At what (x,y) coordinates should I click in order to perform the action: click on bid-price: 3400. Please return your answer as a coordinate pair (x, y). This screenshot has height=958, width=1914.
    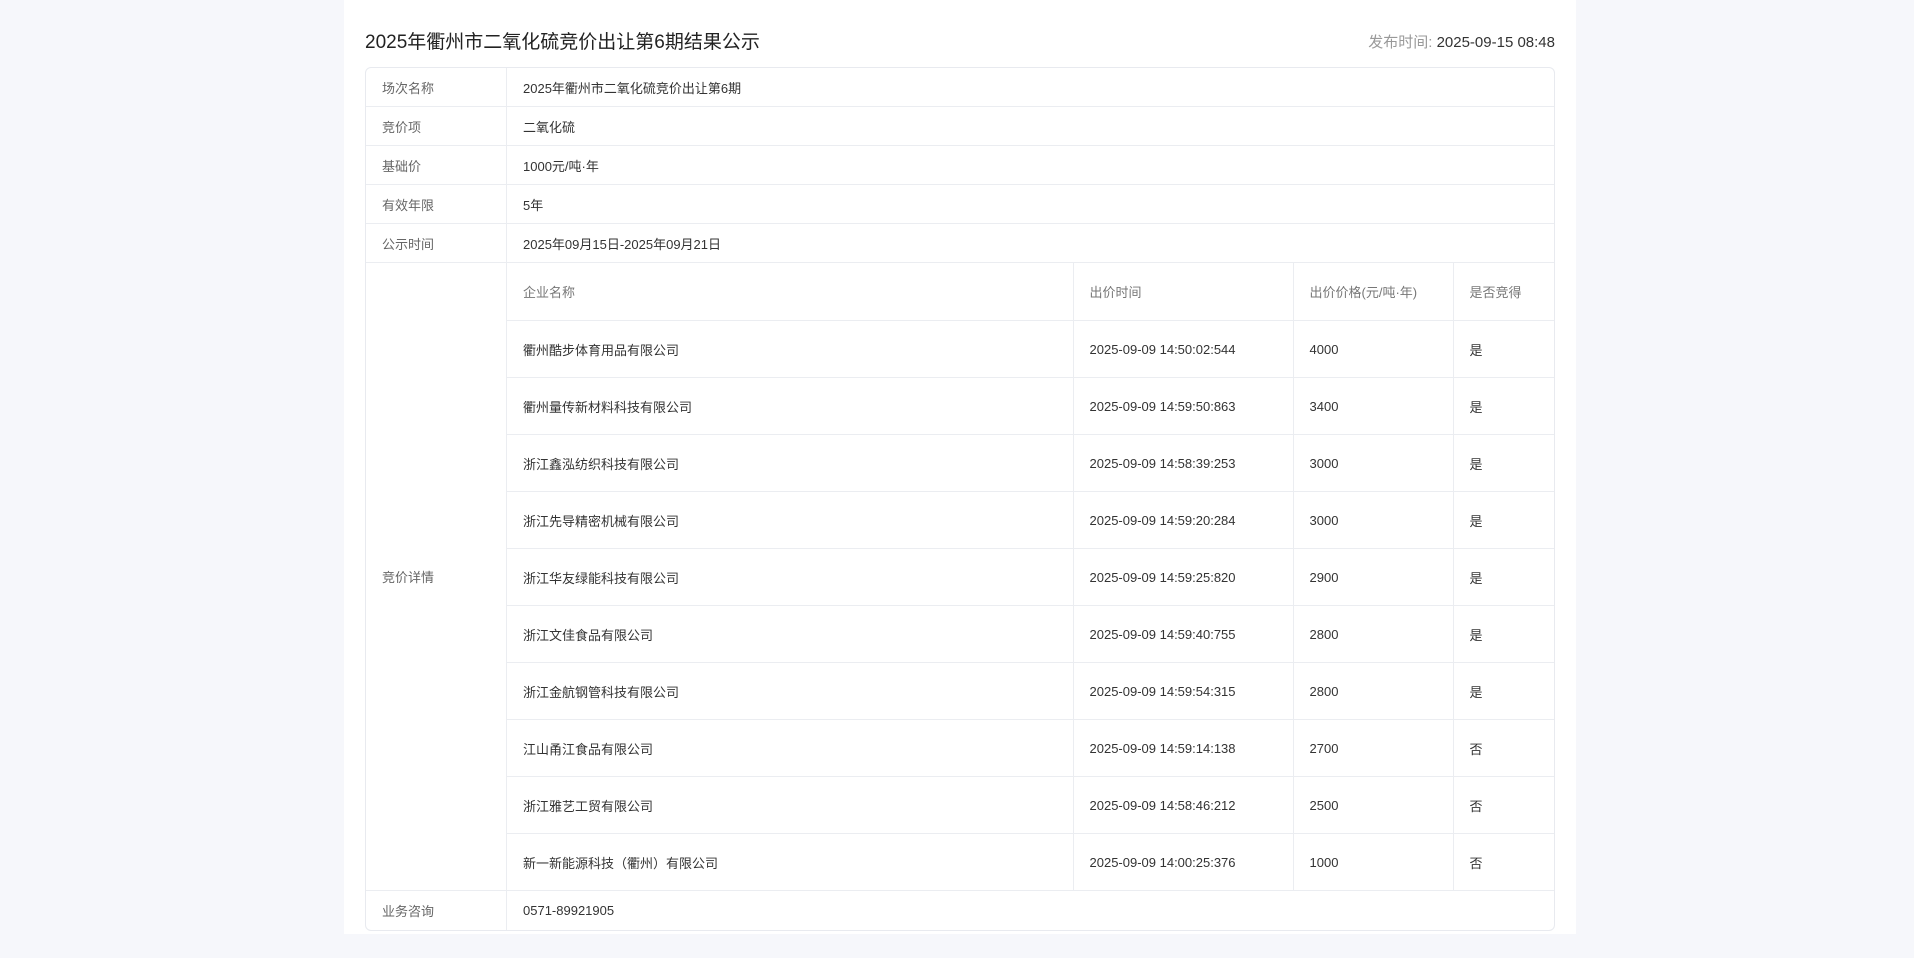
    Looking at the image, I should click on (1373, 406).